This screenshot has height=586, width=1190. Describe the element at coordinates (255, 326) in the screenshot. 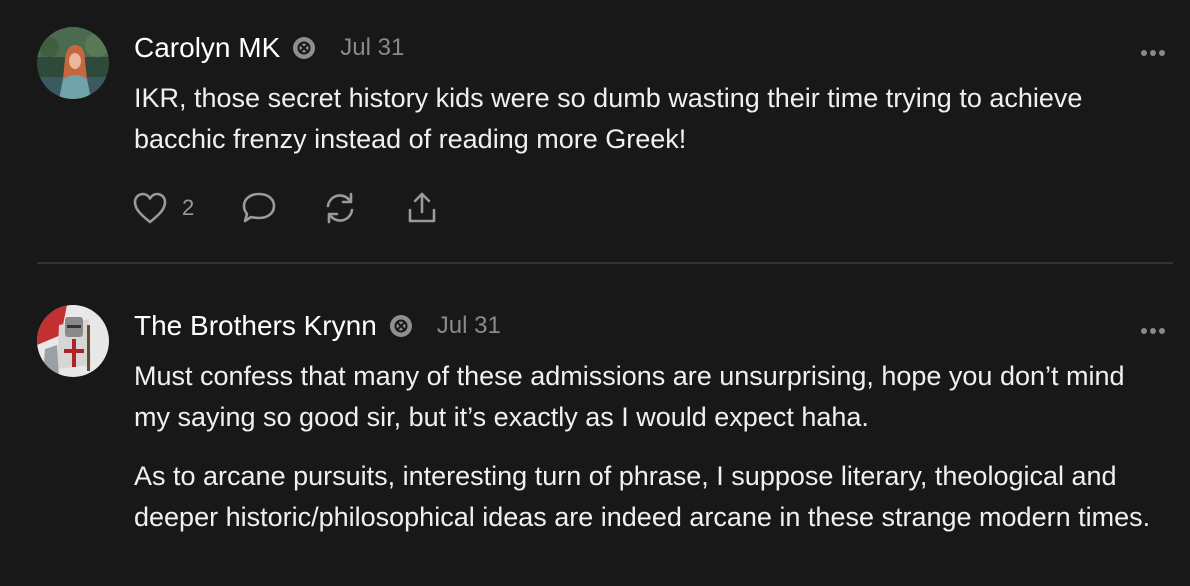

I see `author-name: The Brothers Krynn` at that location.